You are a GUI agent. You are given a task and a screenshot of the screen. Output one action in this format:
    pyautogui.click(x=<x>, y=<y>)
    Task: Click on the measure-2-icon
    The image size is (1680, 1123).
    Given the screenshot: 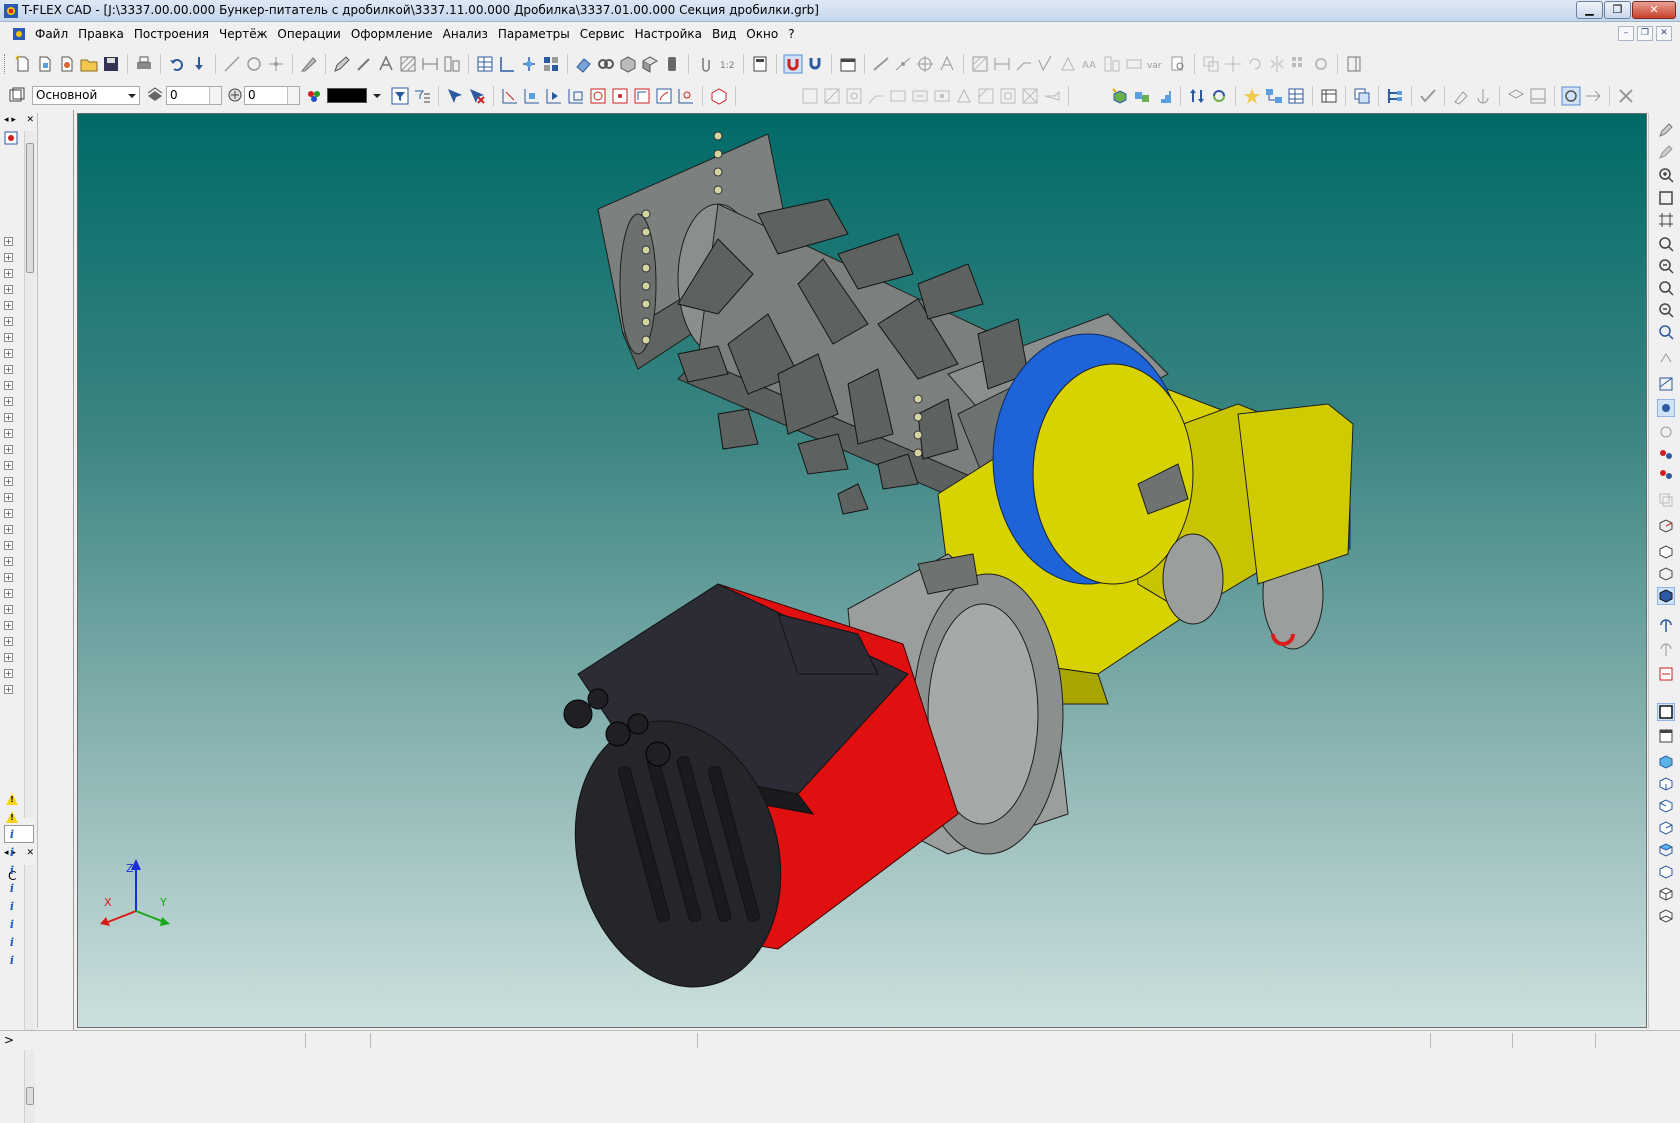 What is the action you would take?
    pyautogui.click(x=903, y=64)
    